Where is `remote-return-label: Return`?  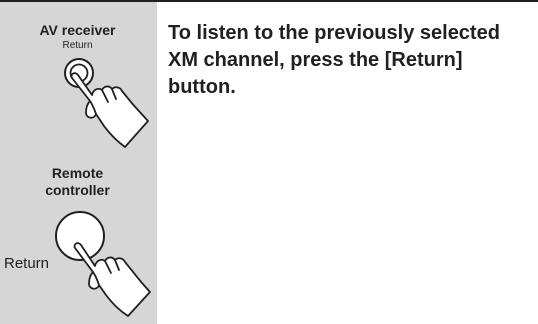
remote-return-label: Return is located at coordinates (27, 263).